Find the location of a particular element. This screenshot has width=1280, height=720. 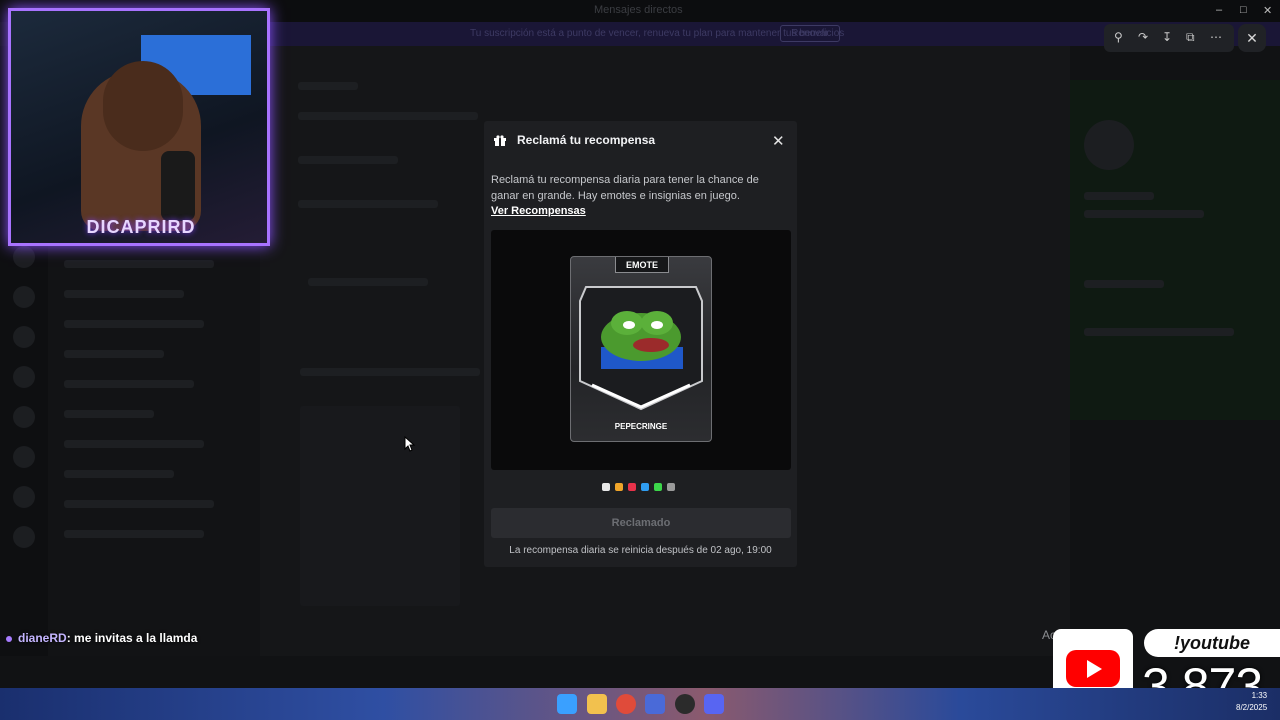

taskbar-clock: 1:33 8/2/2025 is located at coordinates (1251, 702).